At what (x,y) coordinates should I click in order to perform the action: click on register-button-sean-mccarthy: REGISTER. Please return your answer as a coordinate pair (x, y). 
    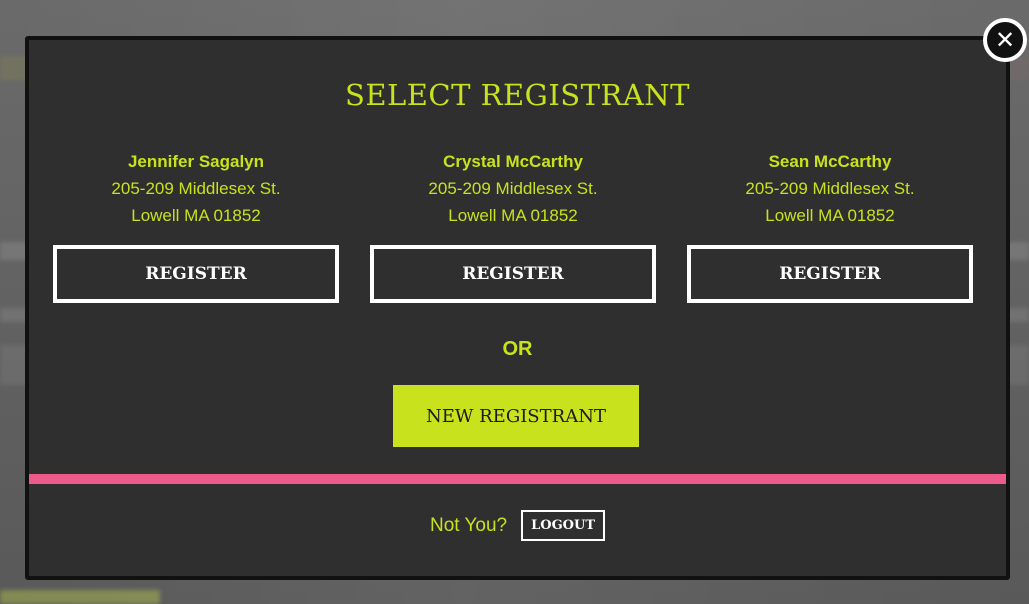
    Looking at the image, I should click on (830, 274).